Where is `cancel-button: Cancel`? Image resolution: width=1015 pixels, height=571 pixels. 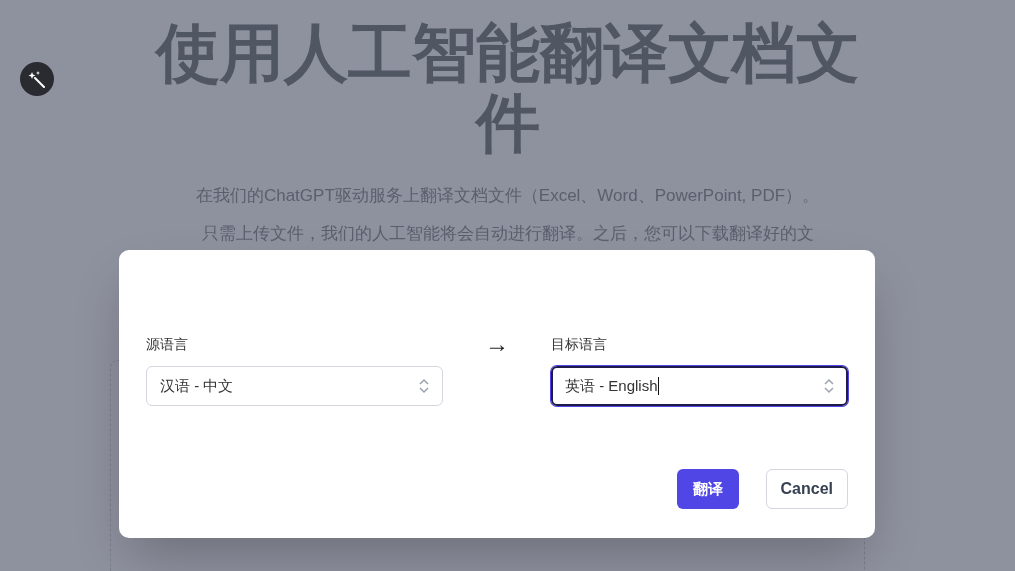 cancel-button: Cancel is located at coordinates (806, 489).